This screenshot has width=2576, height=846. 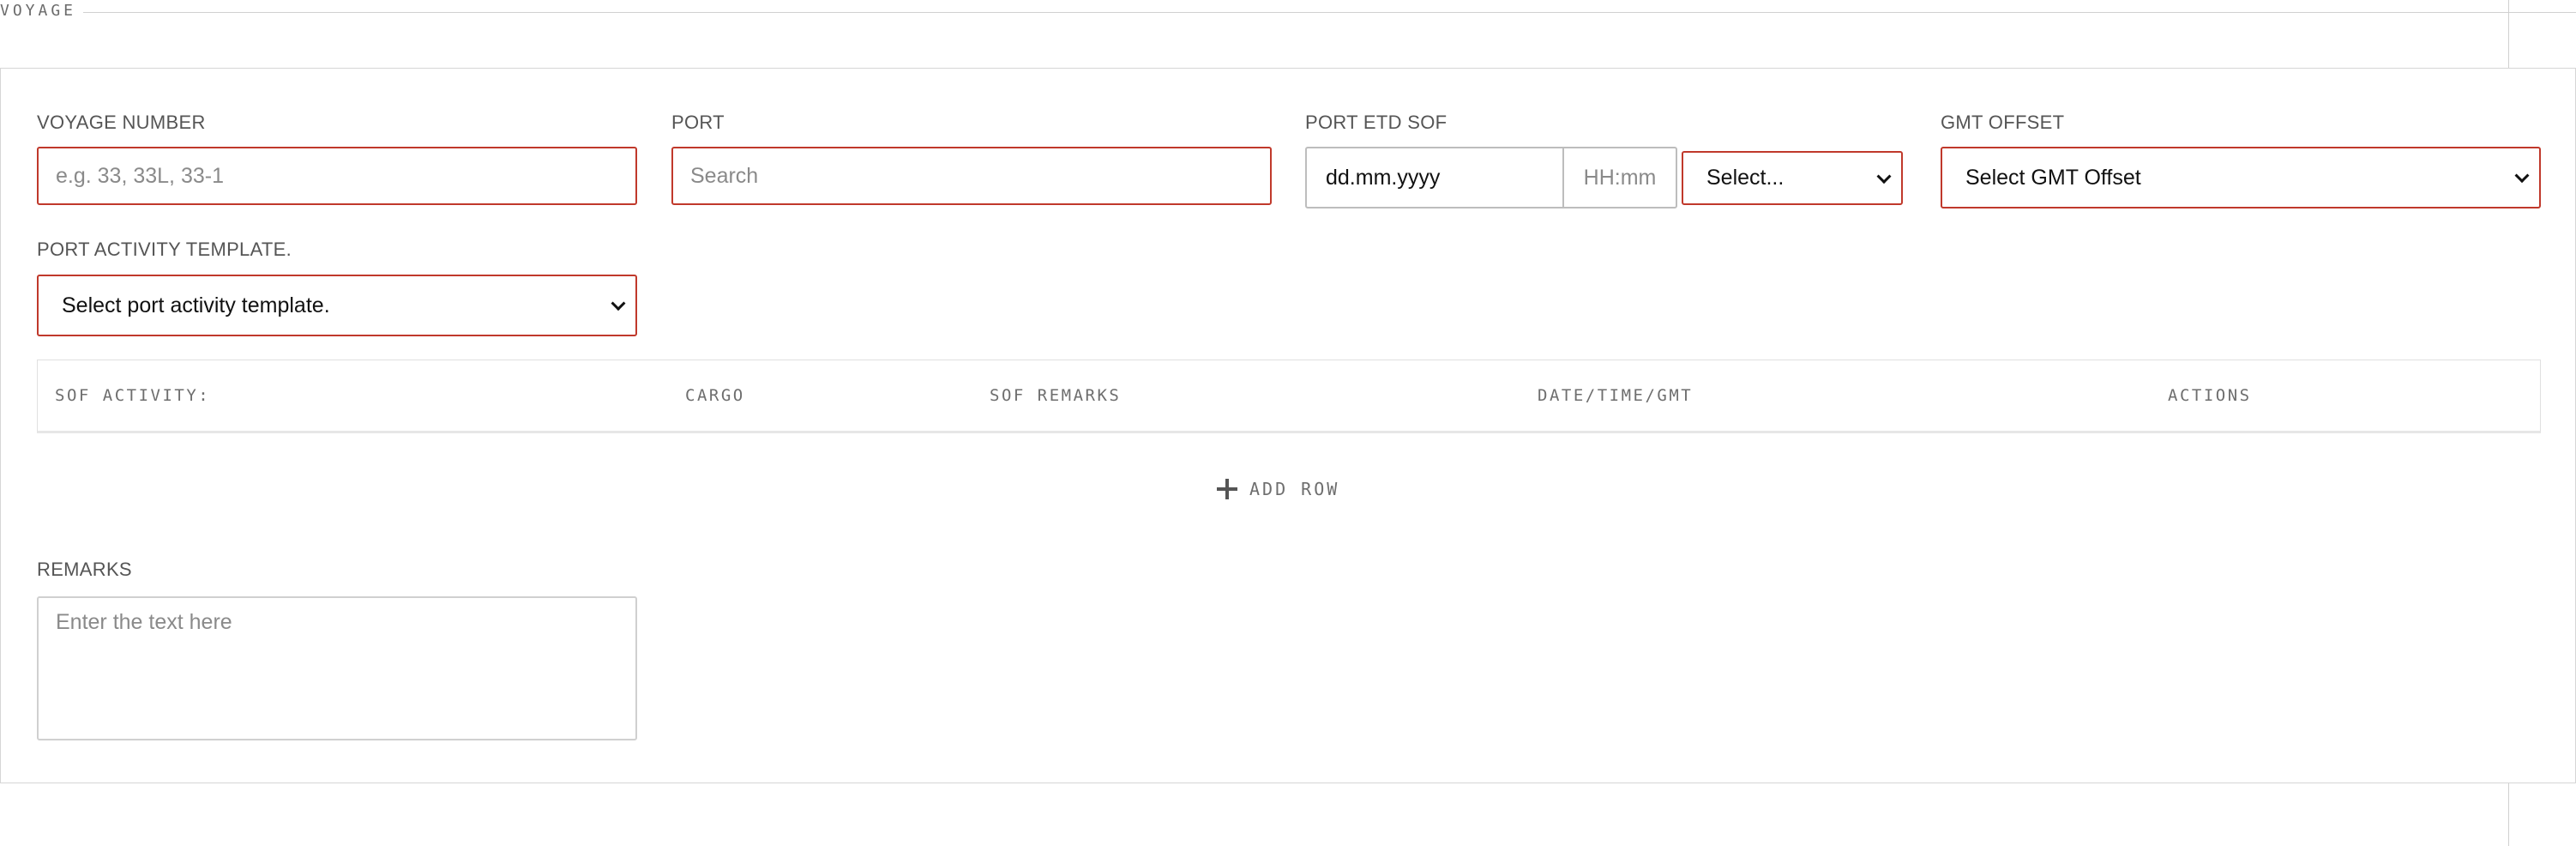 I want to click on remarks-textarea: Enter the text here, so click(x=337, y=668).